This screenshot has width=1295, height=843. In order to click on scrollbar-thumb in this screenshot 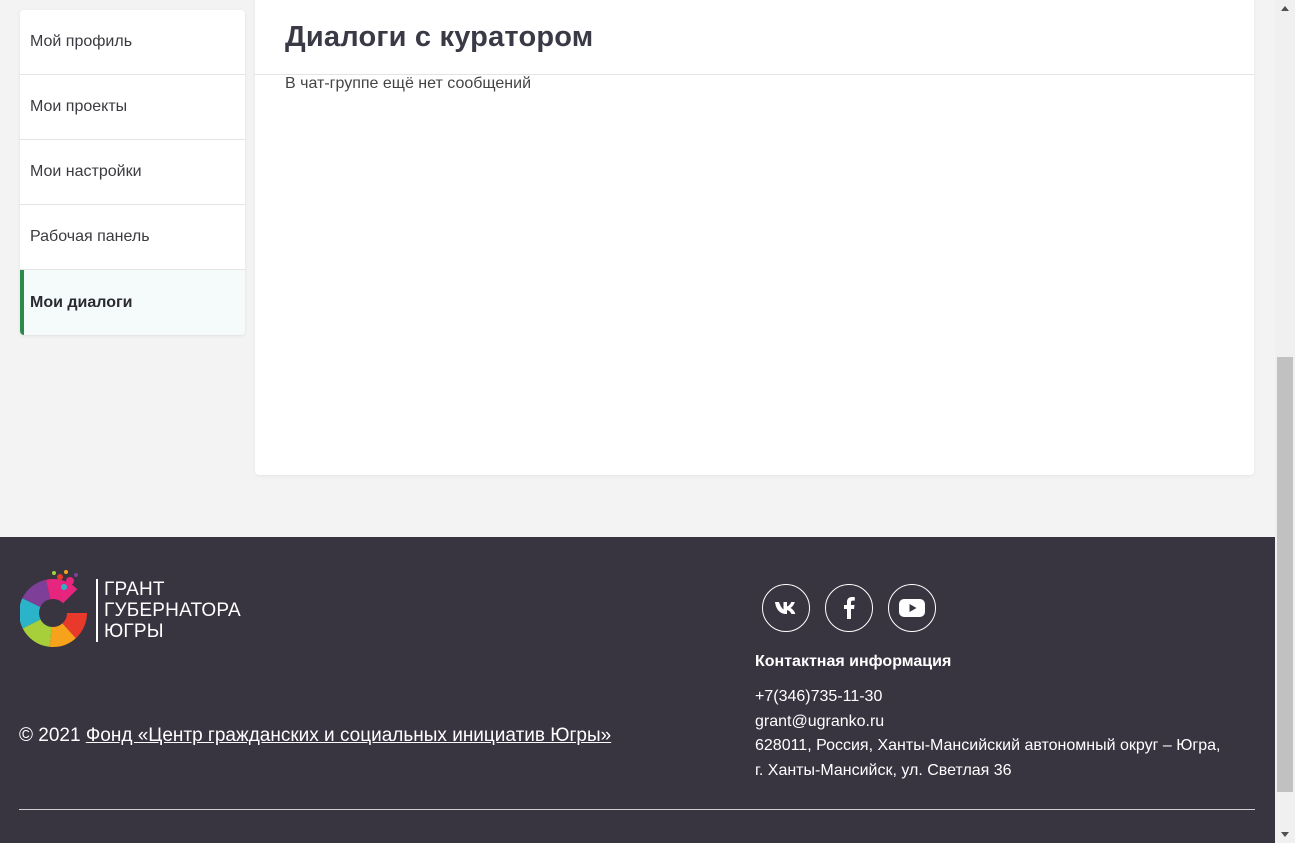, I will do `click(1285, 574)`.